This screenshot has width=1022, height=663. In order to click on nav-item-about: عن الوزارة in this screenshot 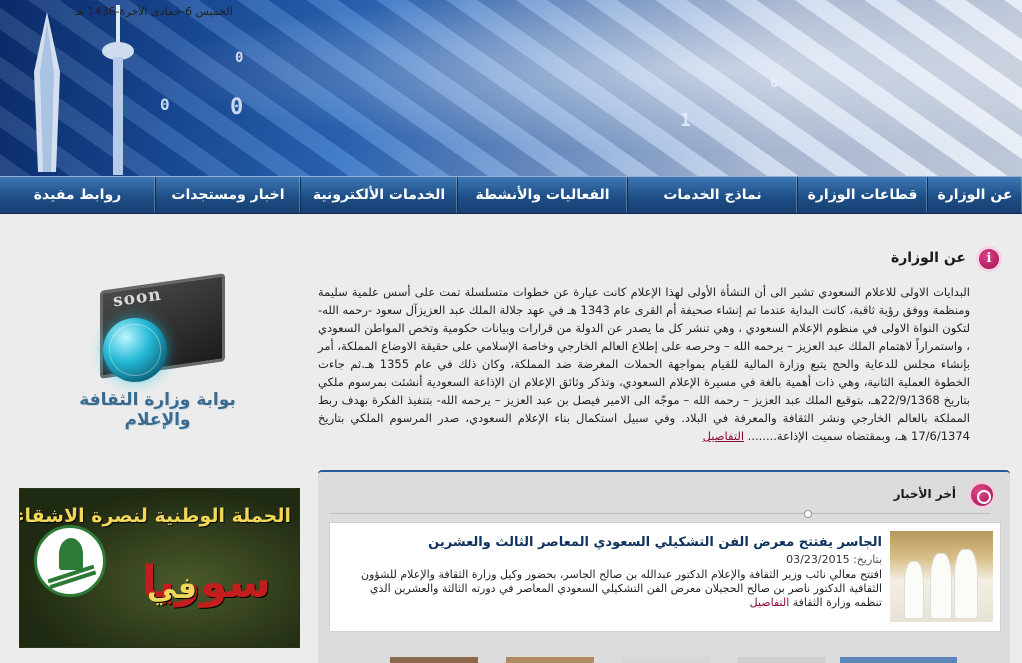, I will do `click(974, 195)`.